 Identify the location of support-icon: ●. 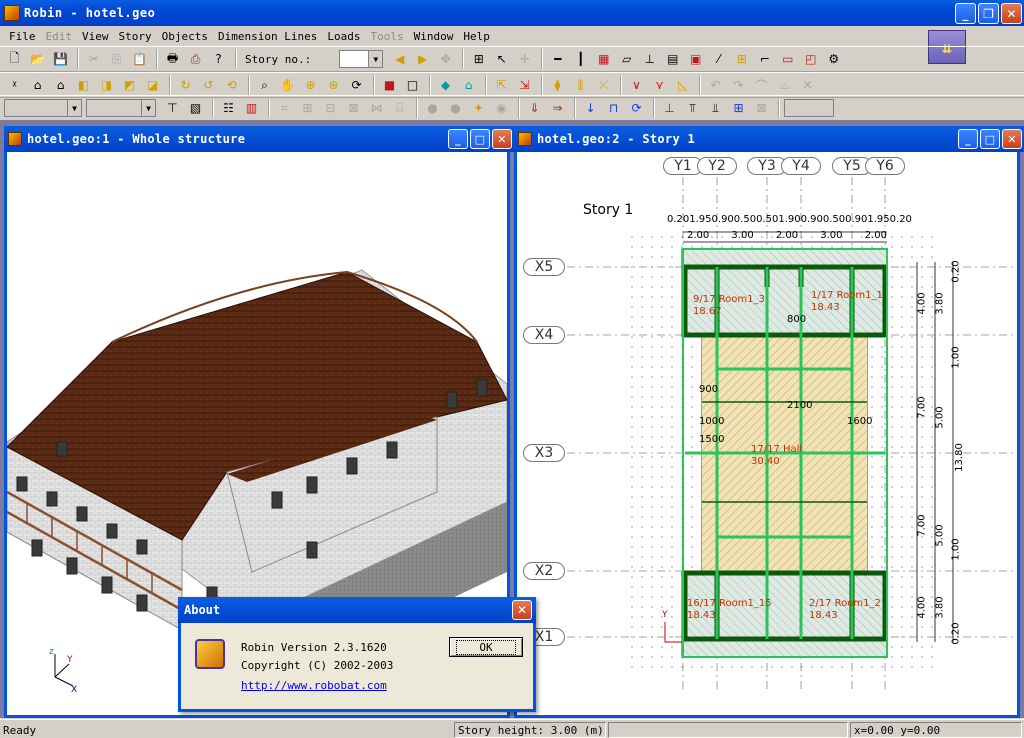
(455, 108).